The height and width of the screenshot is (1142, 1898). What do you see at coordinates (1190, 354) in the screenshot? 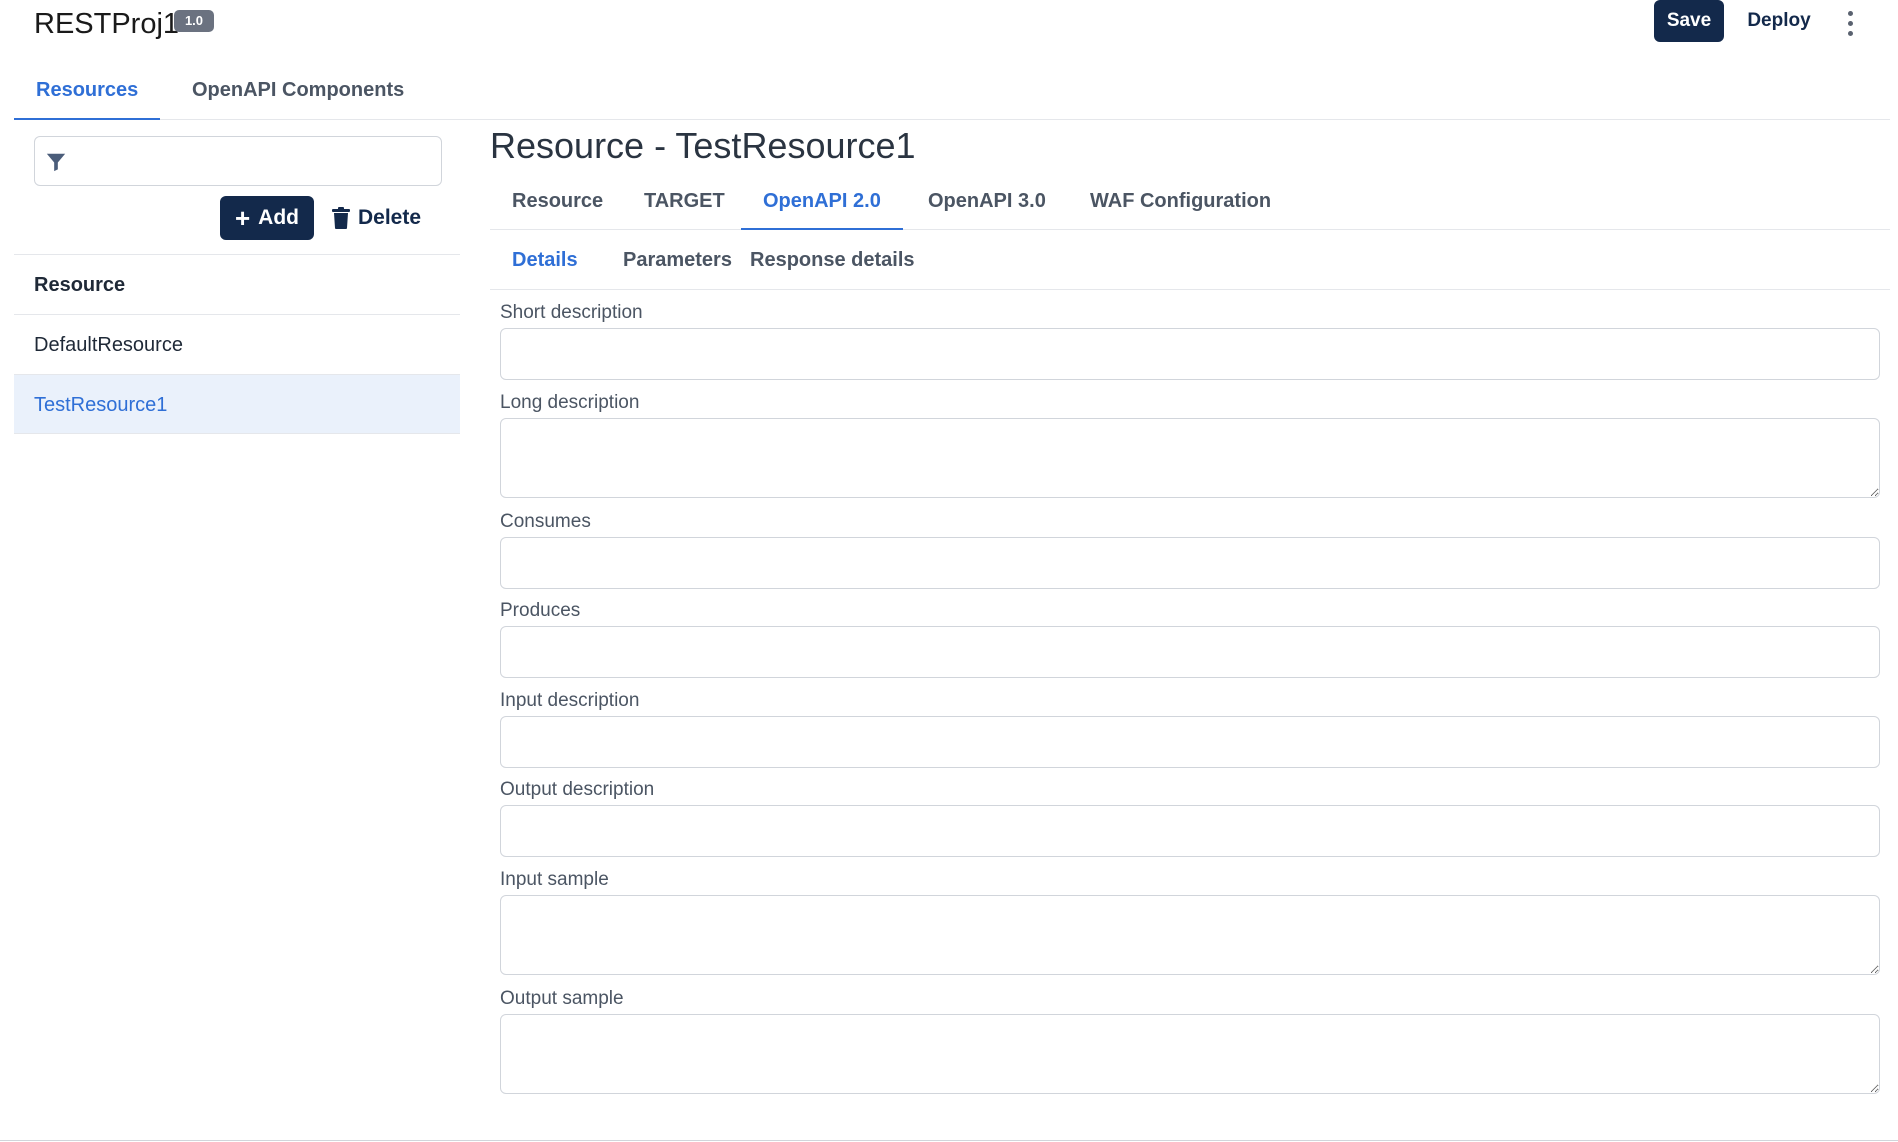
I see `short-description-input` at bounding box center [1190, 354].